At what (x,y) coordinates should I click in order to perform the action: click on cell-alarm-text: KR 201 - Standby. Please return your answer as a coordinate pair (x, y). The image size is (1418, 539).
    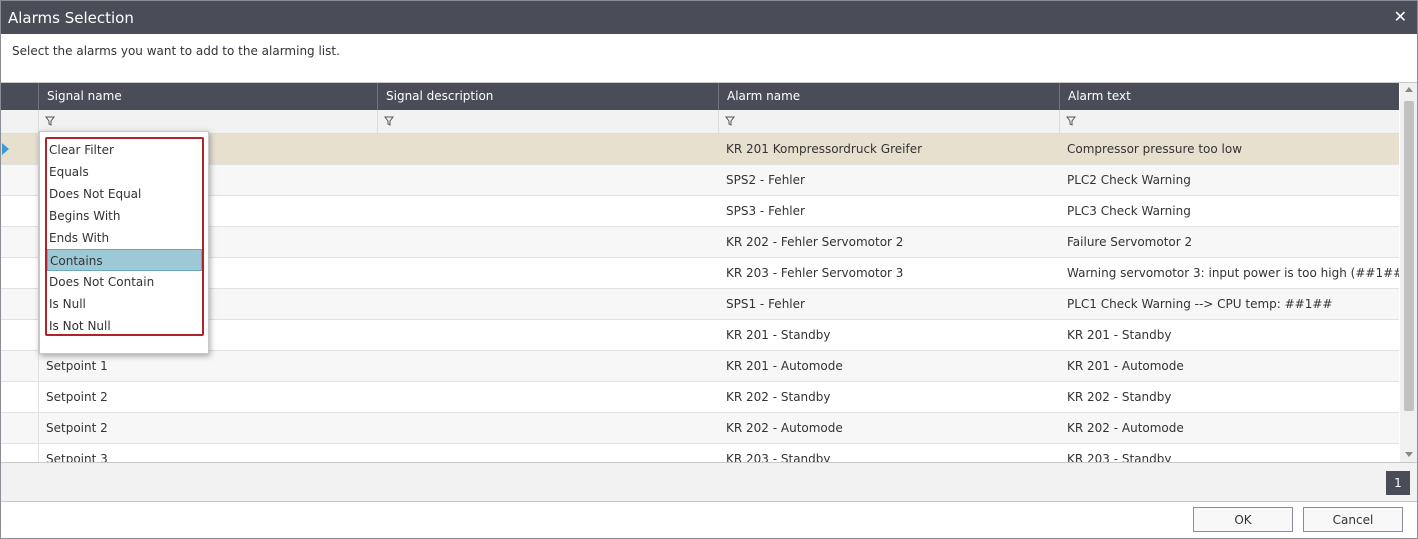
    Looking at the image, I should click on (1119, 335).